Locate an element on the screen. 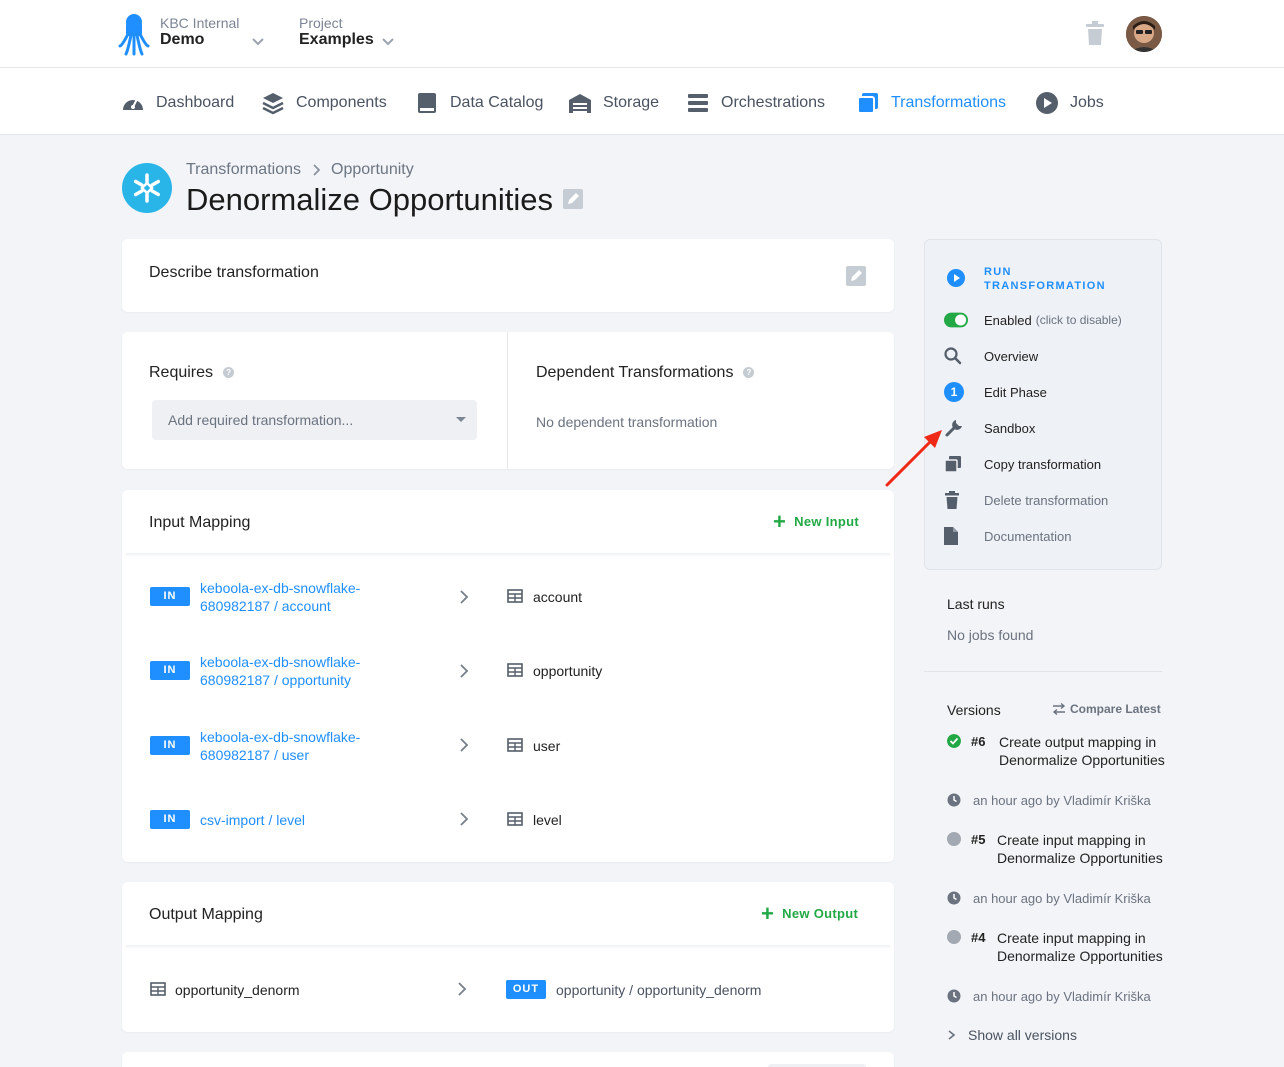 Image resolution: width=1284 pixels, height=1067 pixels. nav-orchestrations: Orchestrations is located at coordinates (755, 103).